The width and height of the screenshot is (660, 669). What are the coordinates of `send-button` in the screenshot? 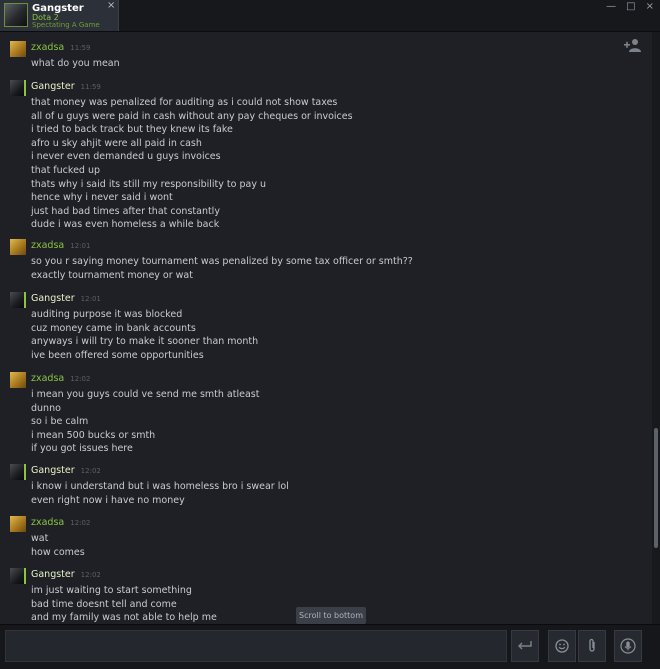 It's located at (525, 646).